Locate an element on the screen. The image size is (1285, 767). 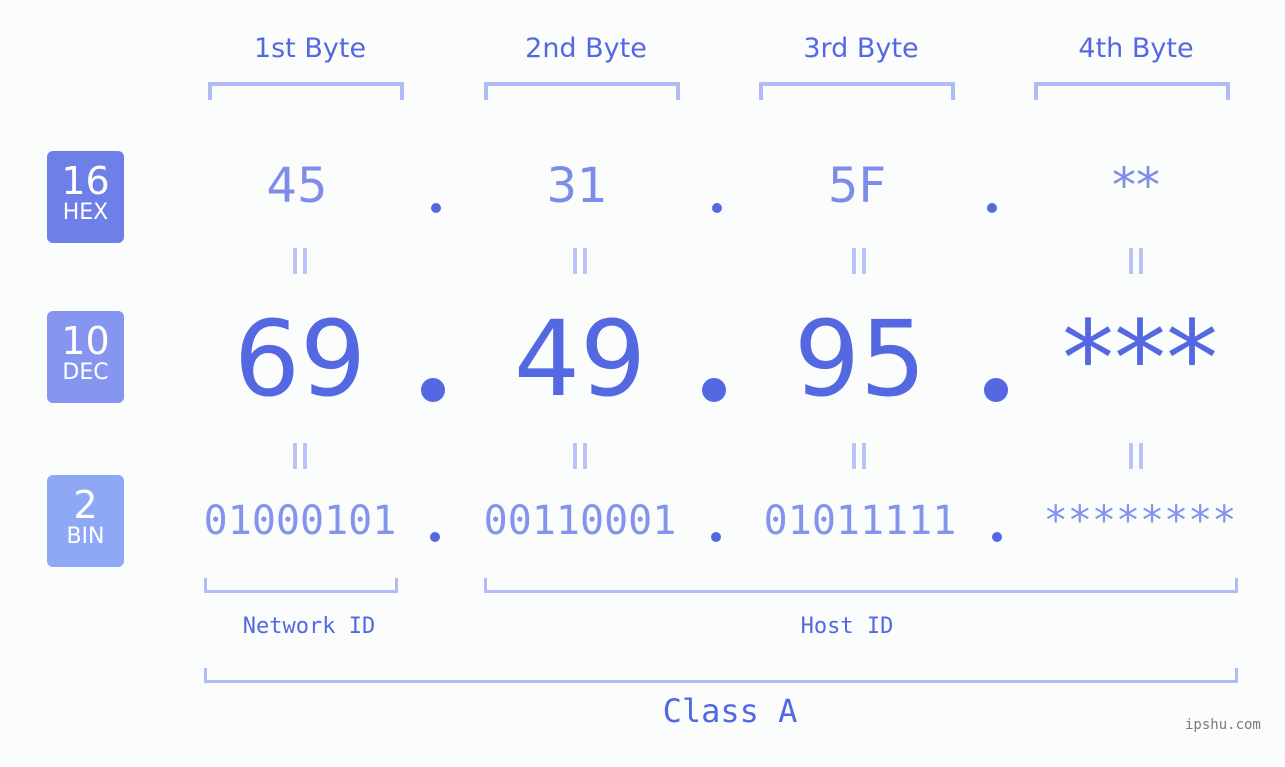
class-label: Class A is located at coordinates (730, 711).